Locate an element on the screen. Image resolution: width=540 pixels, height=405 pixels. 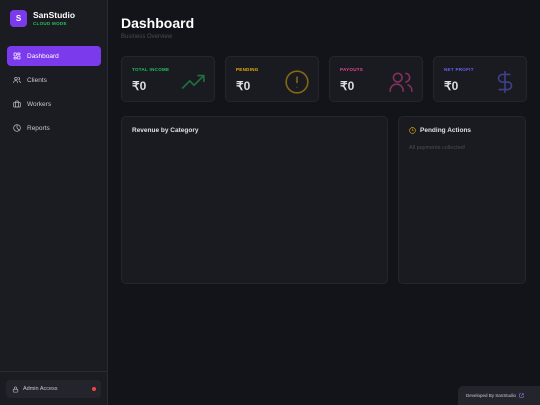
sidebar-item-label: Clients is located at coordinates (37, 80).